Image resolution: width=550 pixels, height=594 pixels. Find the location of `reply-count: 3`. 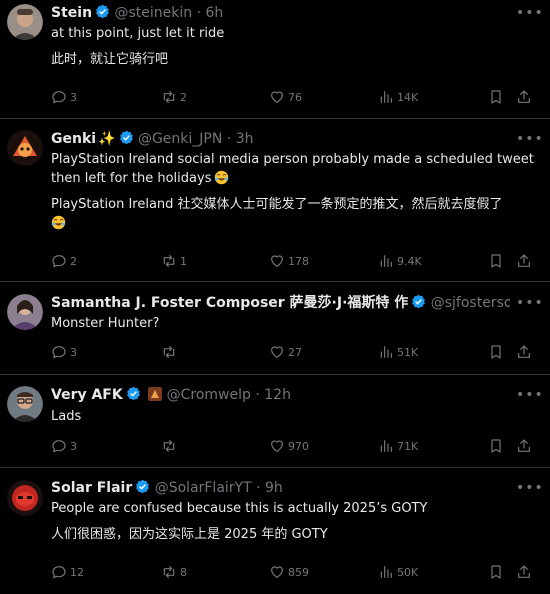

reply-count: 3 is located at coordinates (73, 352).